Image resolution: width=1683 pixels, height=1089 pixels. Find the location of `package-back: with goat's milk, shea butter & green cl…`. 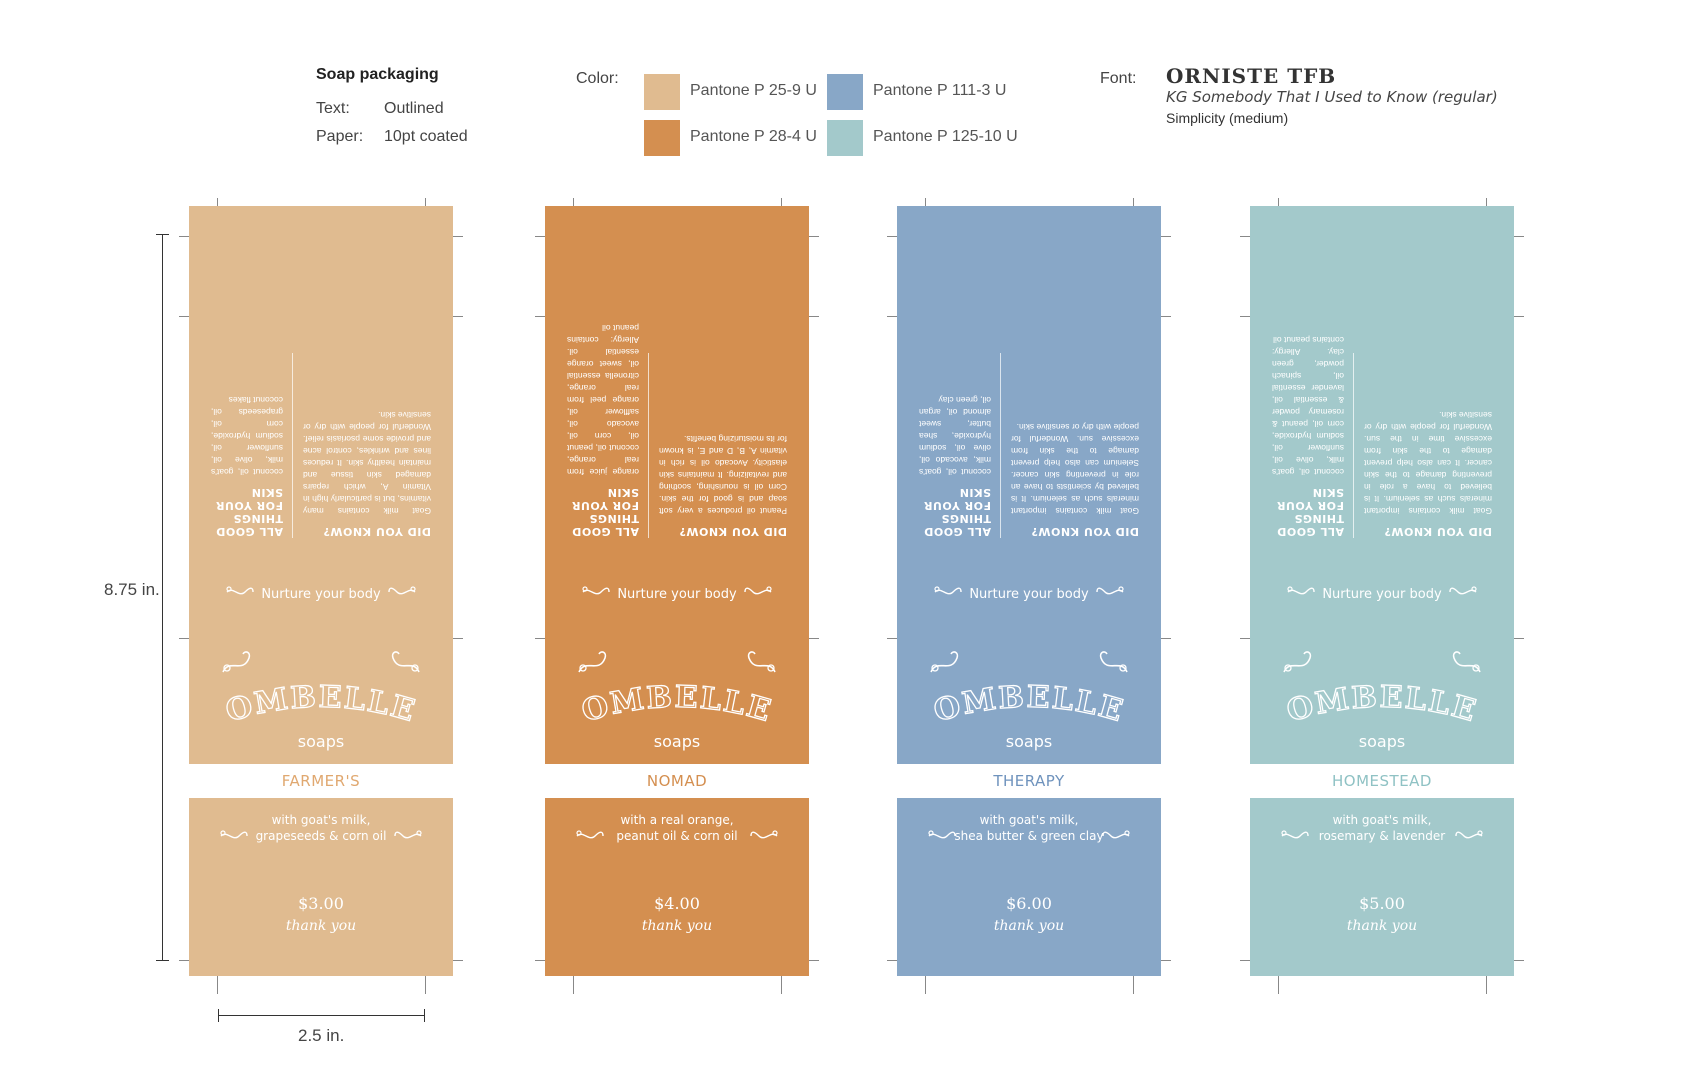

package-back: with goat's milk, shea butter & green cl… is located at coordinates (1029, 887).